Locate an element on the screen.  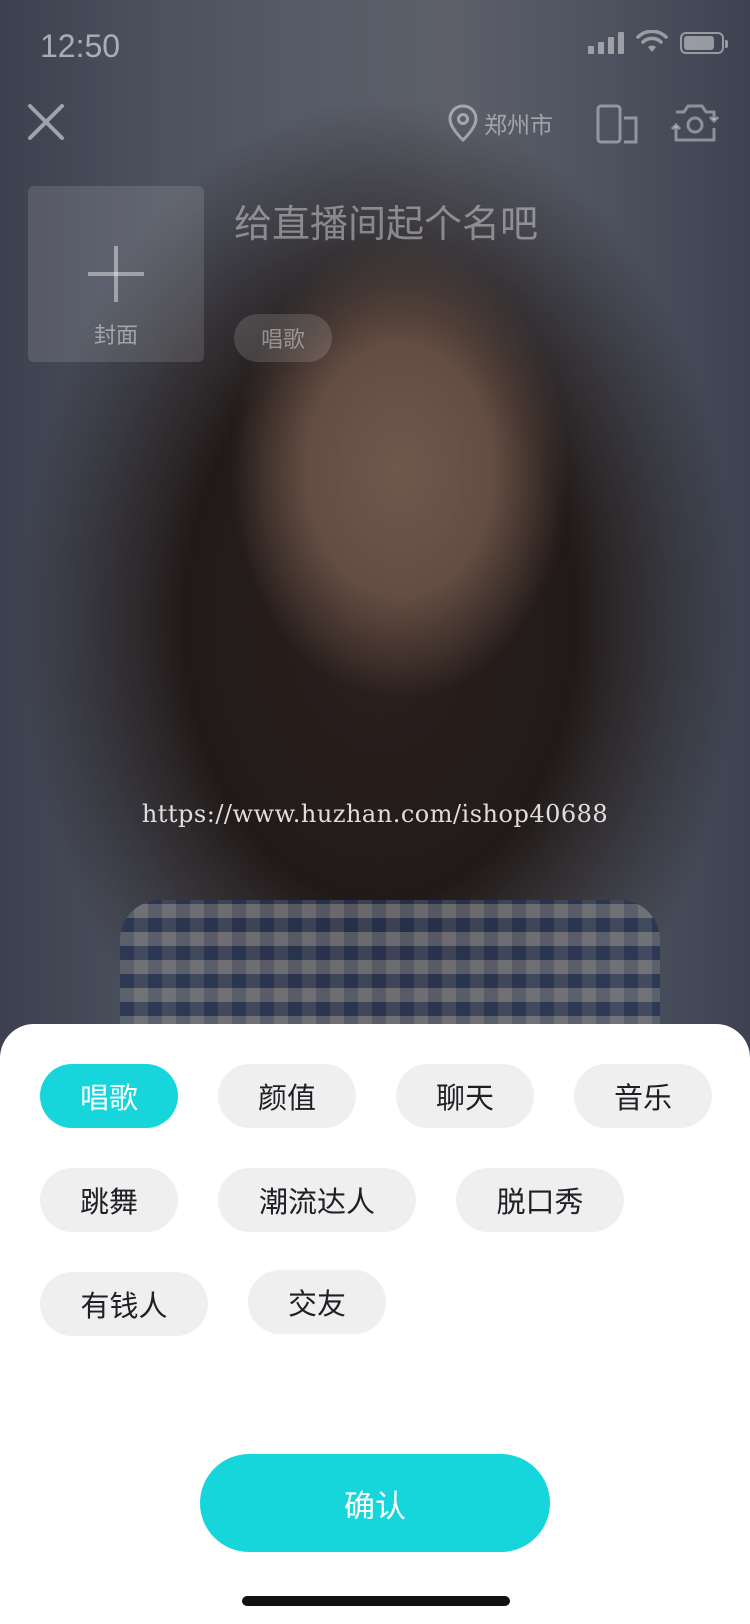
wifi-icon is located at coordinates (652, 41).